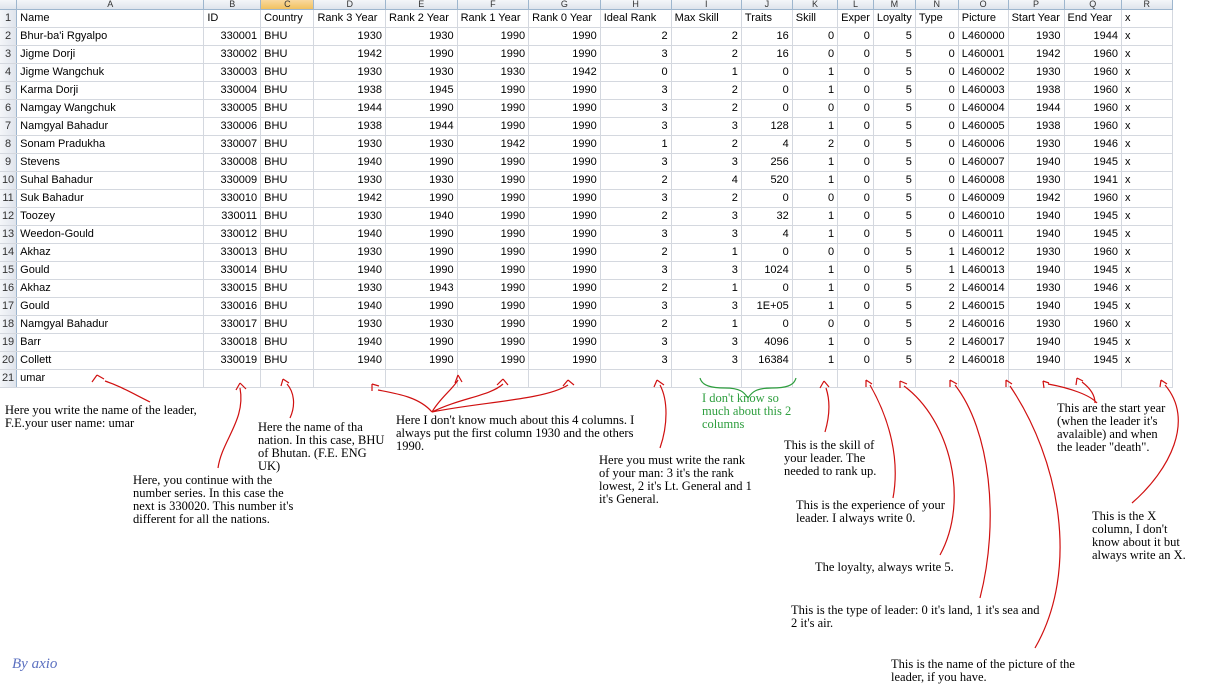 Image resolution: width=1218 pixels, height=693 pixels. I want to click on arrow-ideal-rank, so click(660, 414).